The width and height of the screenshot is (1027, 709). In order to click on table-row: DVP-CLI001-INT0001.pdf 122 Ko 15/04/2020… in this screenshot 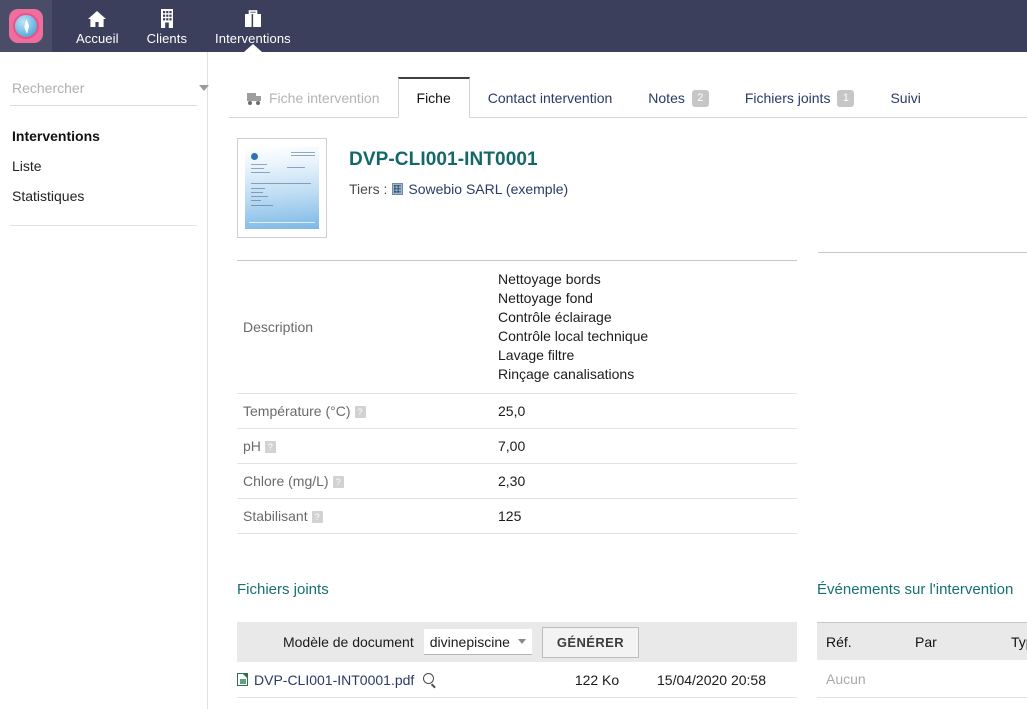, I will do `click(517, 680)`.